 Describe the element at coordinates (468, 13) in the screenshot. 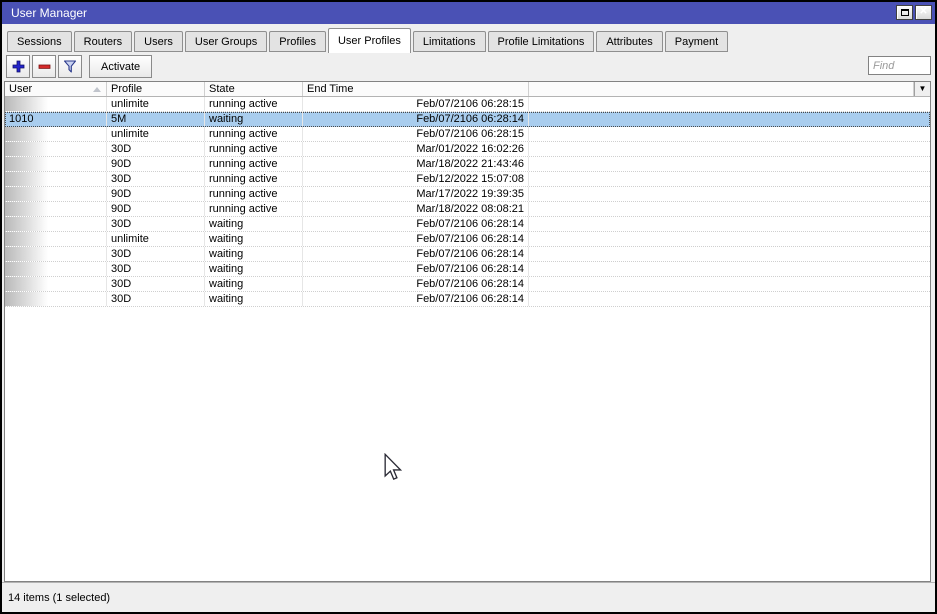

I see `titlebar: User Manager ✕` at that location.